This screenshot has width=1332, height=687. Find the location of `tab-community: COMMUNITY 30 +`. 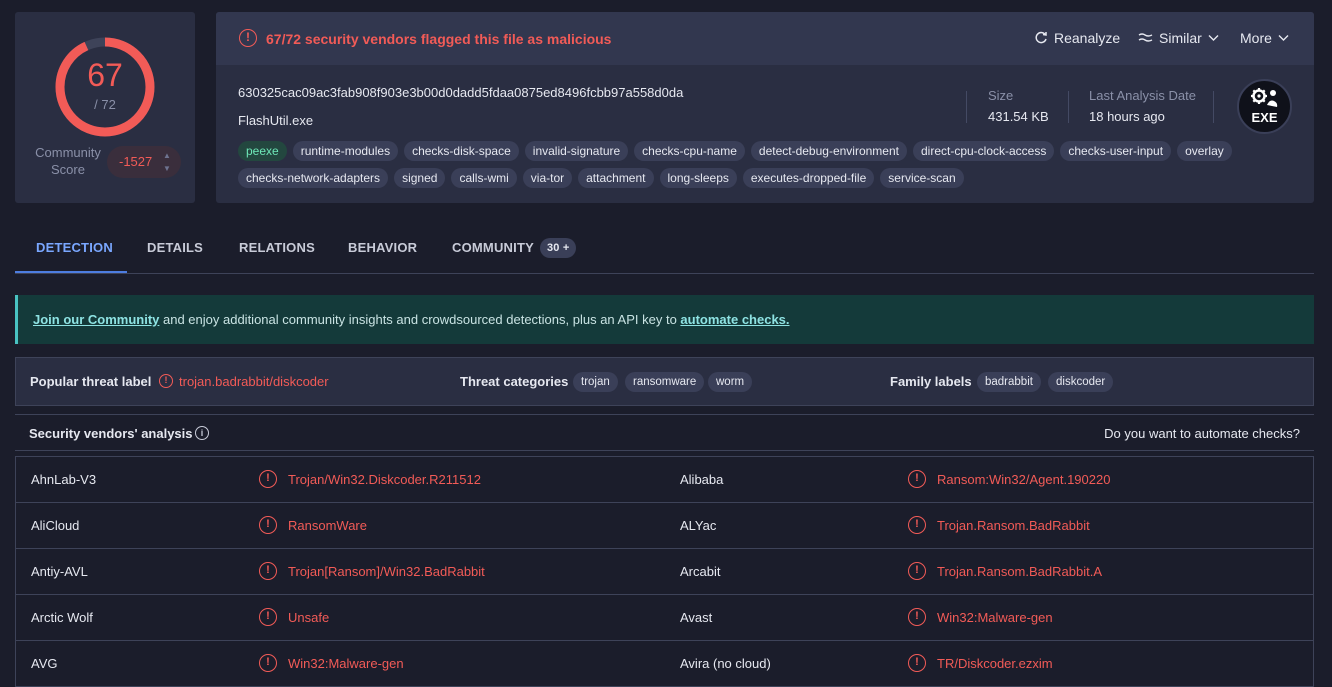

tab-community: COMMUNITY 30 + is located at coordinates (514, 250).